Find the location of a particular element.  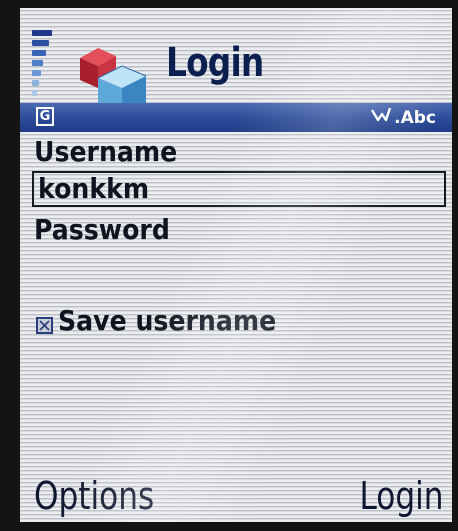

options-softkey: Options is located at coordinates (94, 496).